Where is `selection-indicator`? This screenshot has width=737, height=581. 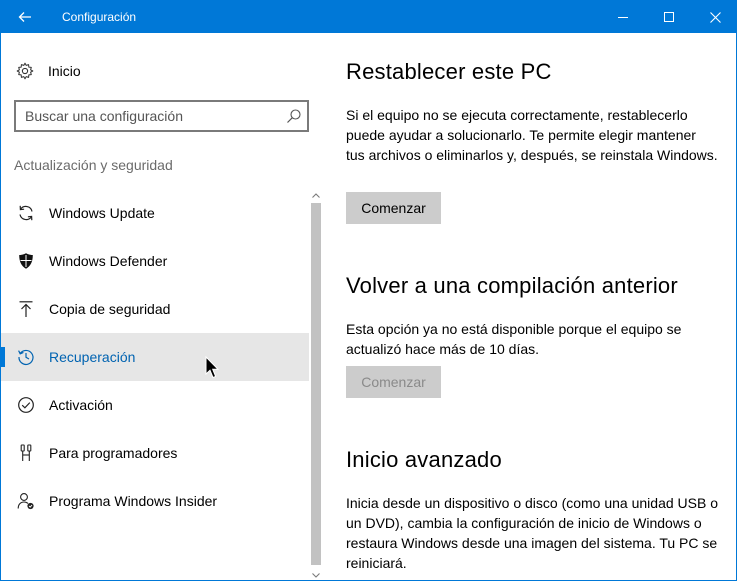 selection-indicator is located at coordinates (3, 357).